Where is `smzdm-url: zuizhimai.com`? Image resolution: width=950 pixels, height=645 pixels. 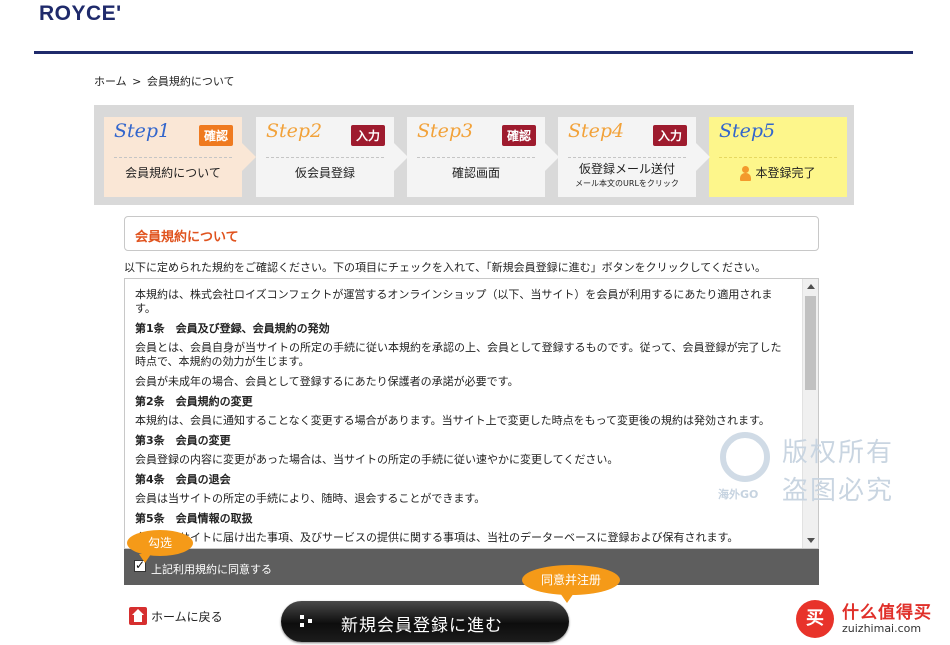
smzdm-url: zuizhimai.com is located at coordinates (882, 628).